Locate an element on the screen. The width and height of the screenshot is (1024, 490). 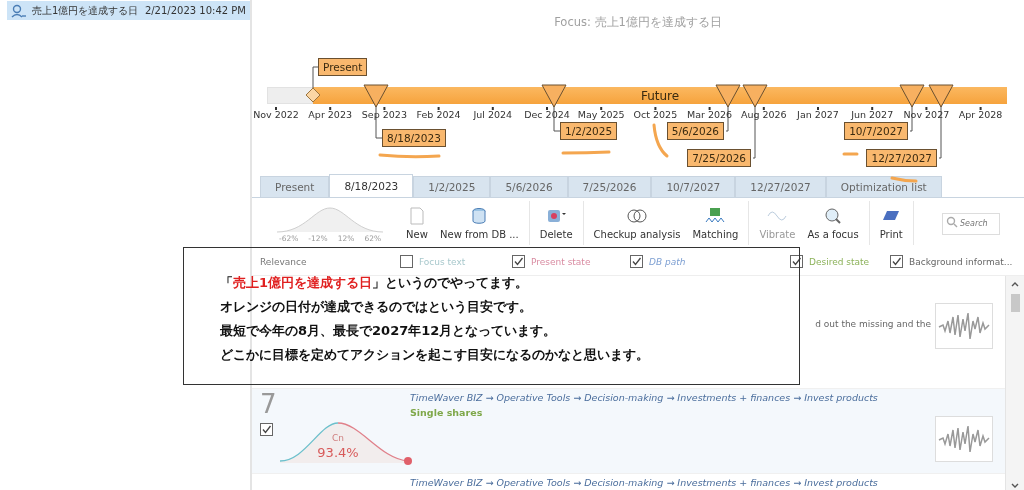
axis-label: Jan 2027 is located at coordinates (818, 114).